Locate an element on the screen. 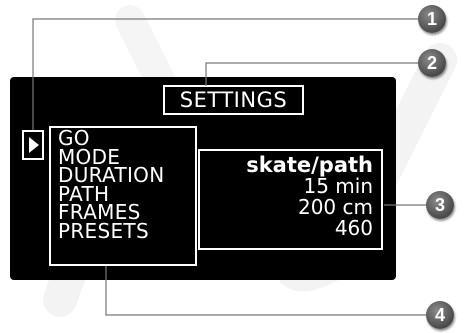  callout-3: 3 is located at coordinates (440, 205).